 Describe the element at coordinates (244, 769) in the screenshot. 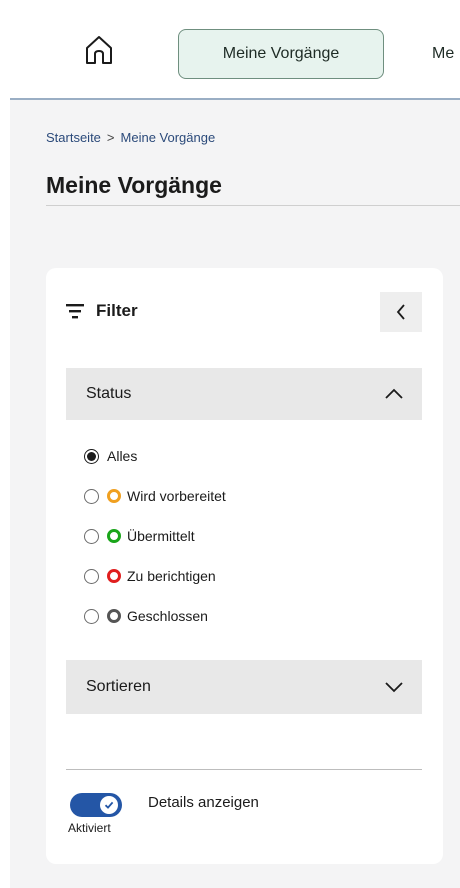

I see `panel-divider` at that location.